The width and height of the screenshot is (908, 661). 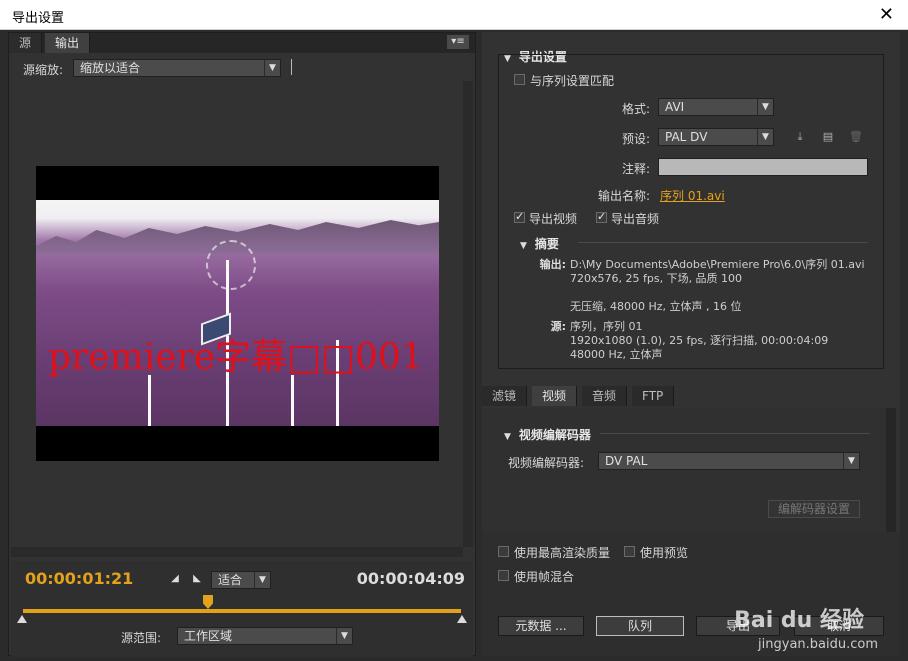 I want to click on mark-out-icon: ◣, so click(x=197, y=579).